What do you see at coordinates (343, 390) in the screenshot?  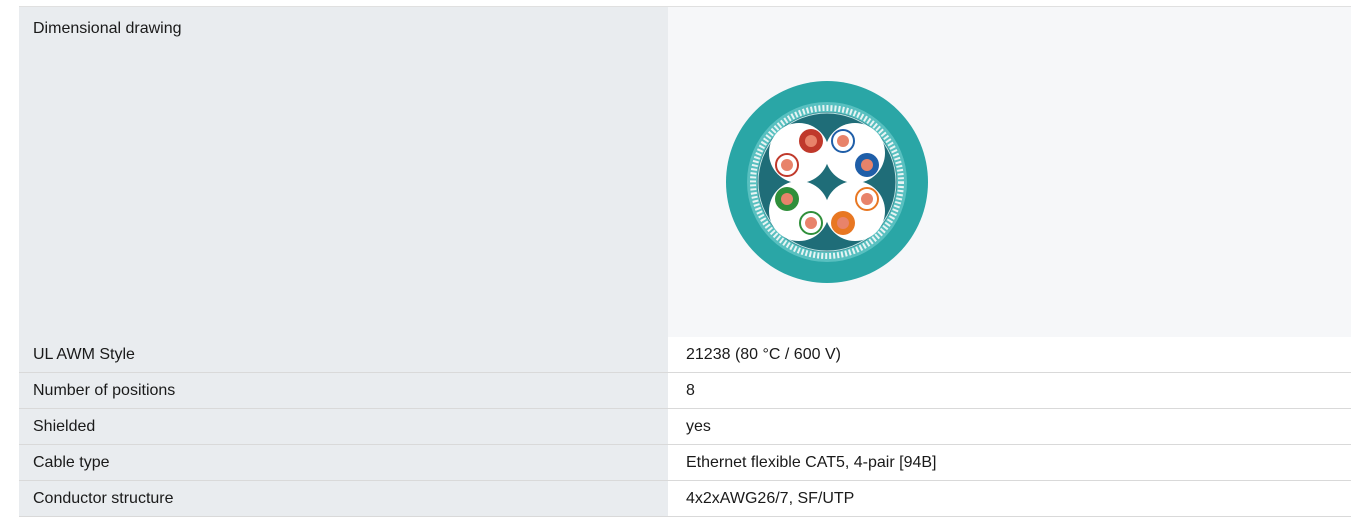 I see `spec-label: Number of positions` at bounding box center [343, 390].